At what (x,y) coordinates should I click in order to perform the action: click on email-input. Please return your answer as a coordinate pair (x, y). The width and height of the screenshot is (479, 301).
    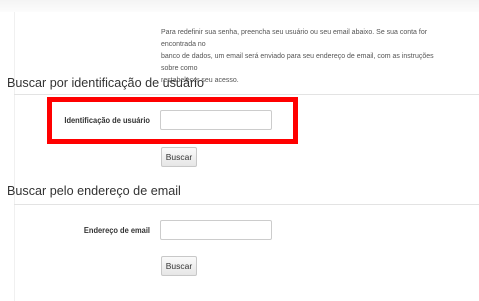
    Looking at the image, I should click on (216, 230).